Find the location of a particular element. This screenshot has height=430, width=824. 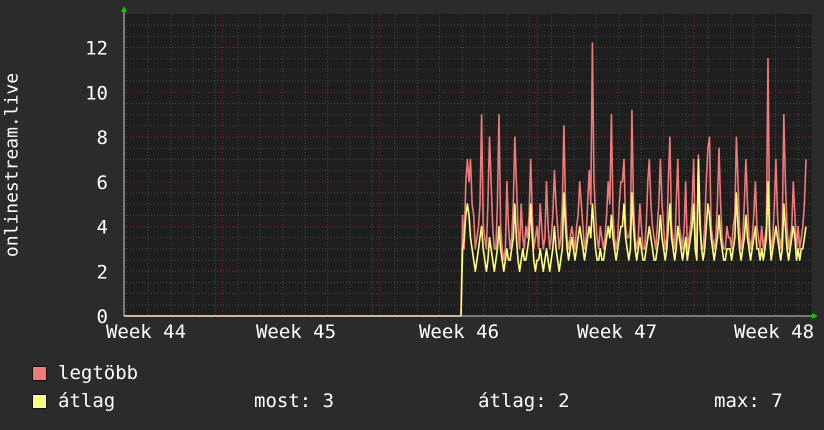

y-tick-labels: 024681012 is located at coordinates (96, 183).